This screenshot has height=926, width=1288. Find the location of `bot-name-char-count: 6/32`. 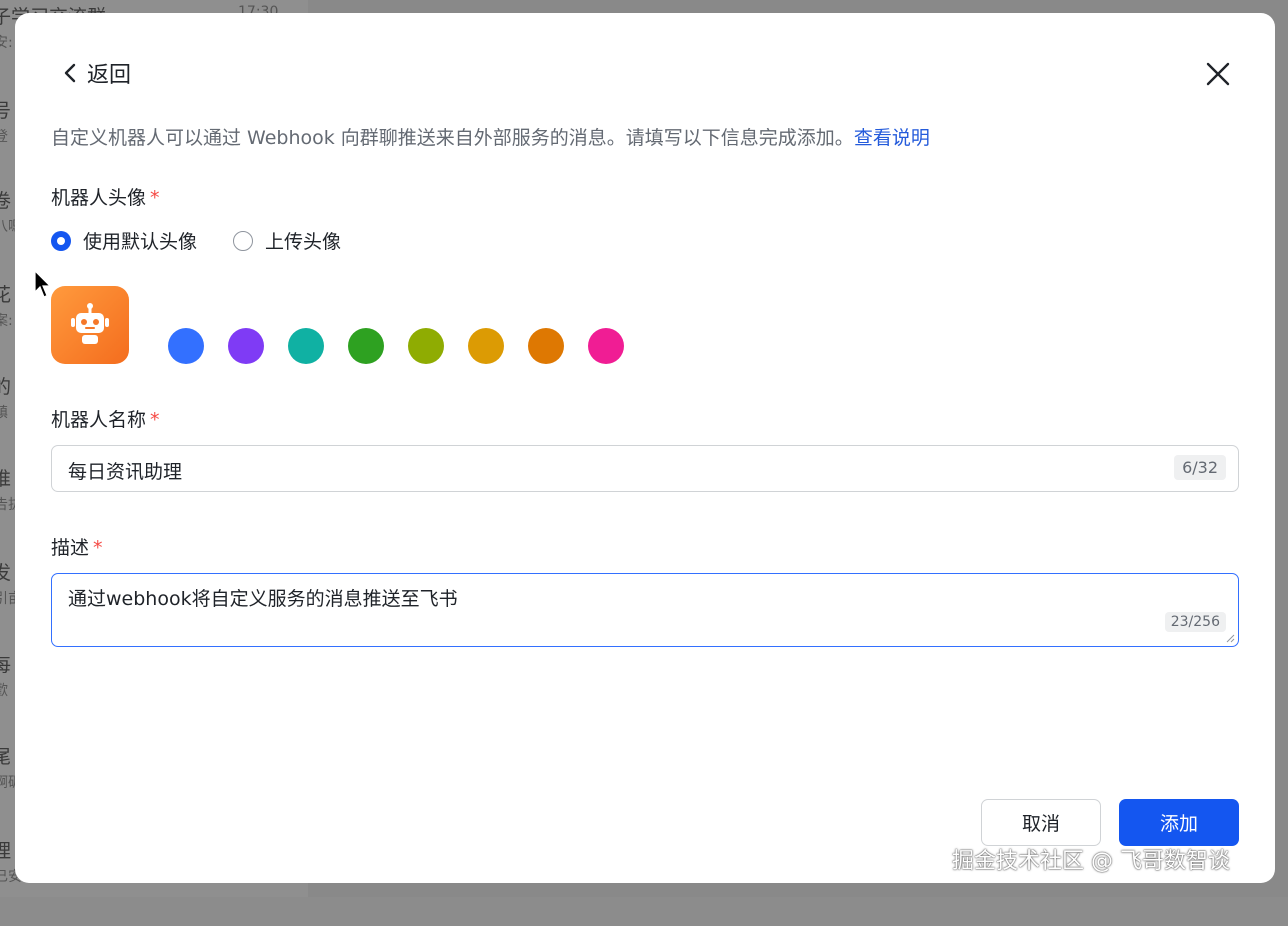

bot-name-char-count: 6/32 is located at coordinates (1200, 467).